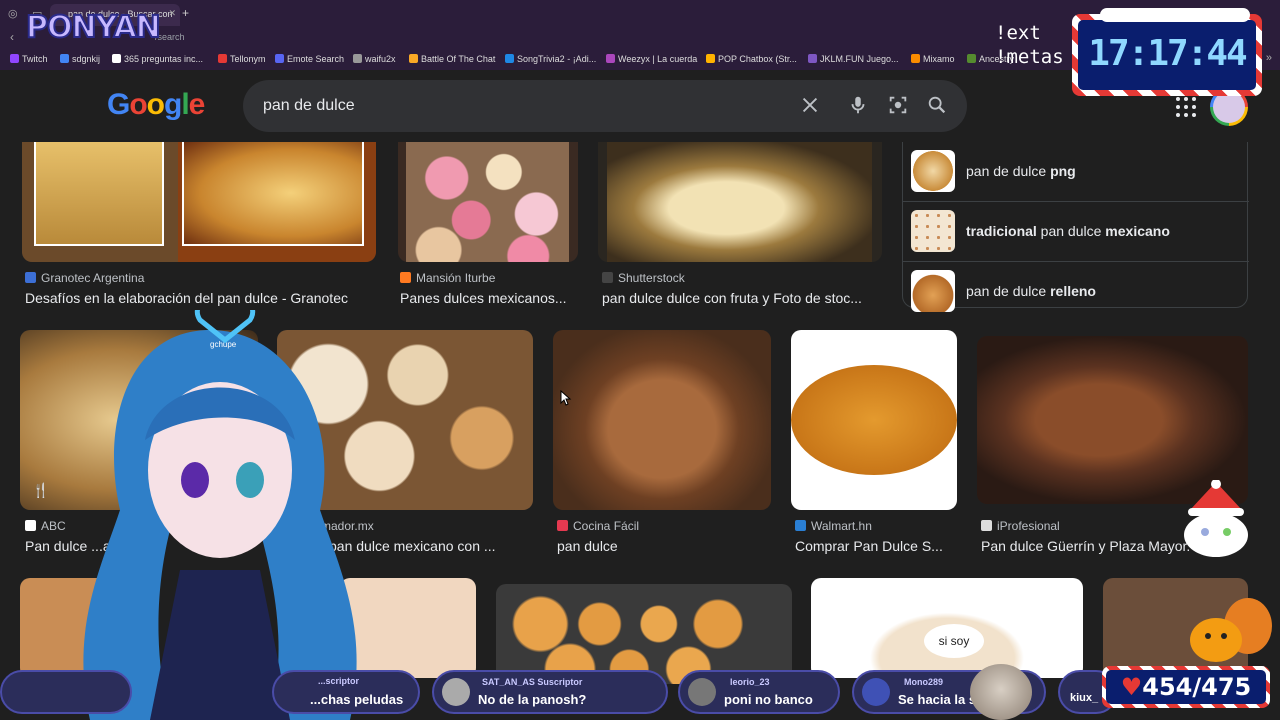 The width and height of the screenshot is (1280, 720). What do you see at coordinates (1018, 33) in the screenshot?
I see `command-text: !ext` at bounding box center [1018, 33].